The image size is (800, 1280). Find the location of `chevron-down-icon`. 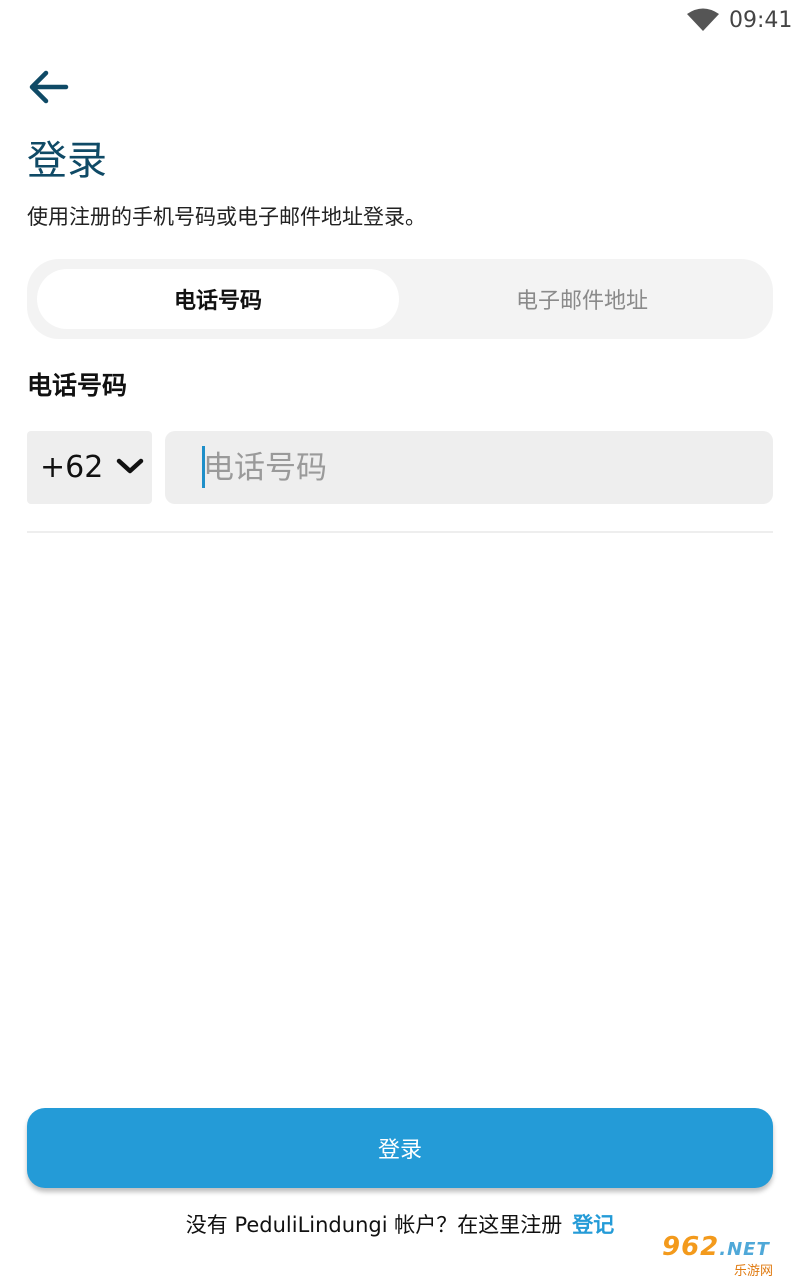

chevron-down-icon is located at coordinates (130, 466).